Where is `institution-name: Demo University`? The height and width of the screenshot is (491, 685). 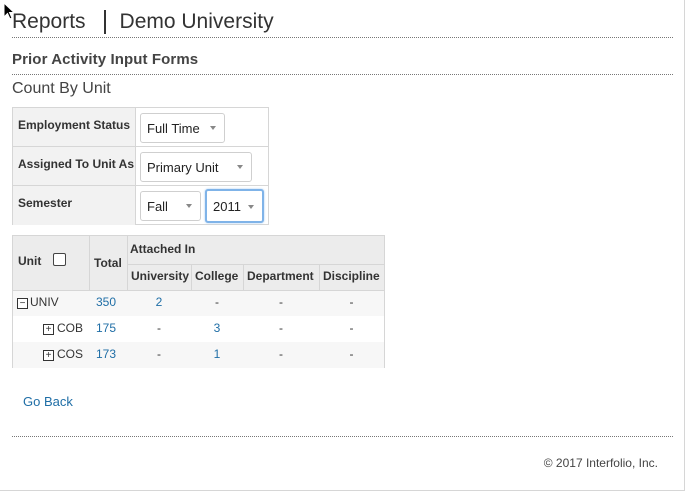
institution-name: Demo University is located at coordinates (196, 21).